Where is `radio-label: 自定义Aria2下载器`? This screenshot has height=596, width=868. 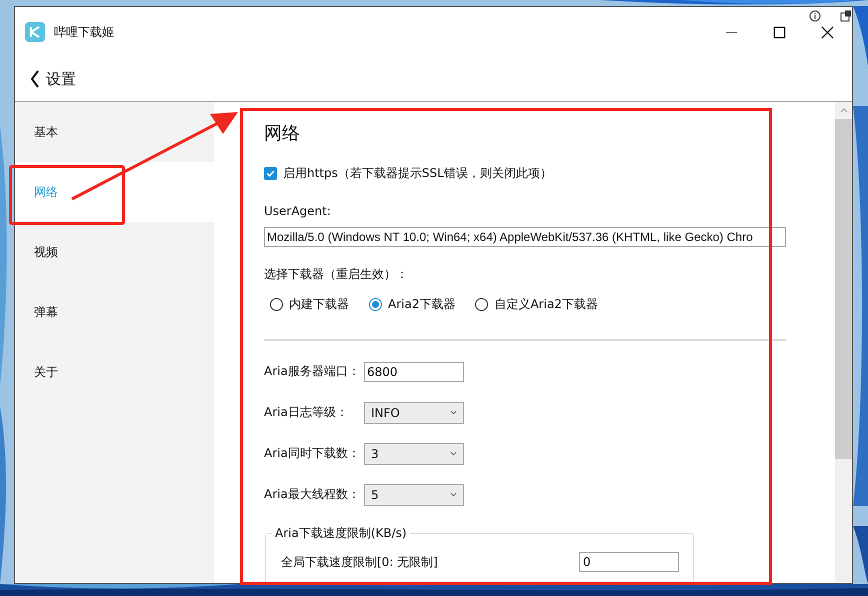 radio-label: 自定义Aria2下载器 is located at coordinates (546, 304).